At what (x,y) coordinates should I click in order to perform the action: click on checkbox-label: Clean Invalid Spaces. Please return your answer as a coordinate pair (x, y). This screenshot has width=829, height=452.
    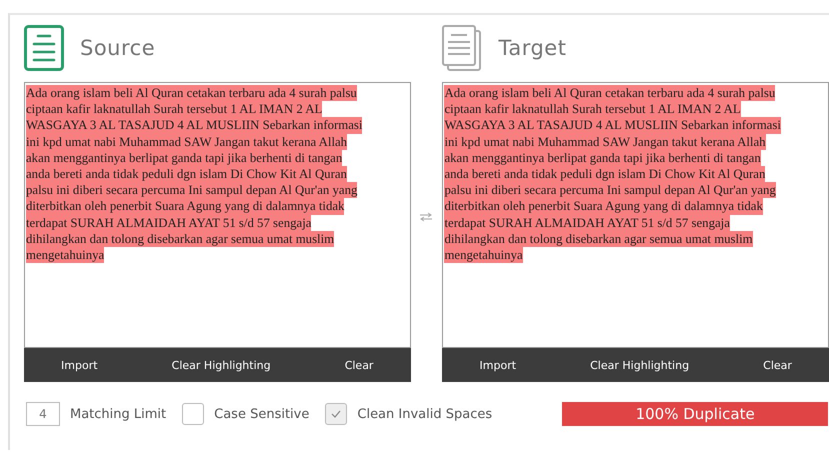
    Looking at the image, I should click on (424, 414).